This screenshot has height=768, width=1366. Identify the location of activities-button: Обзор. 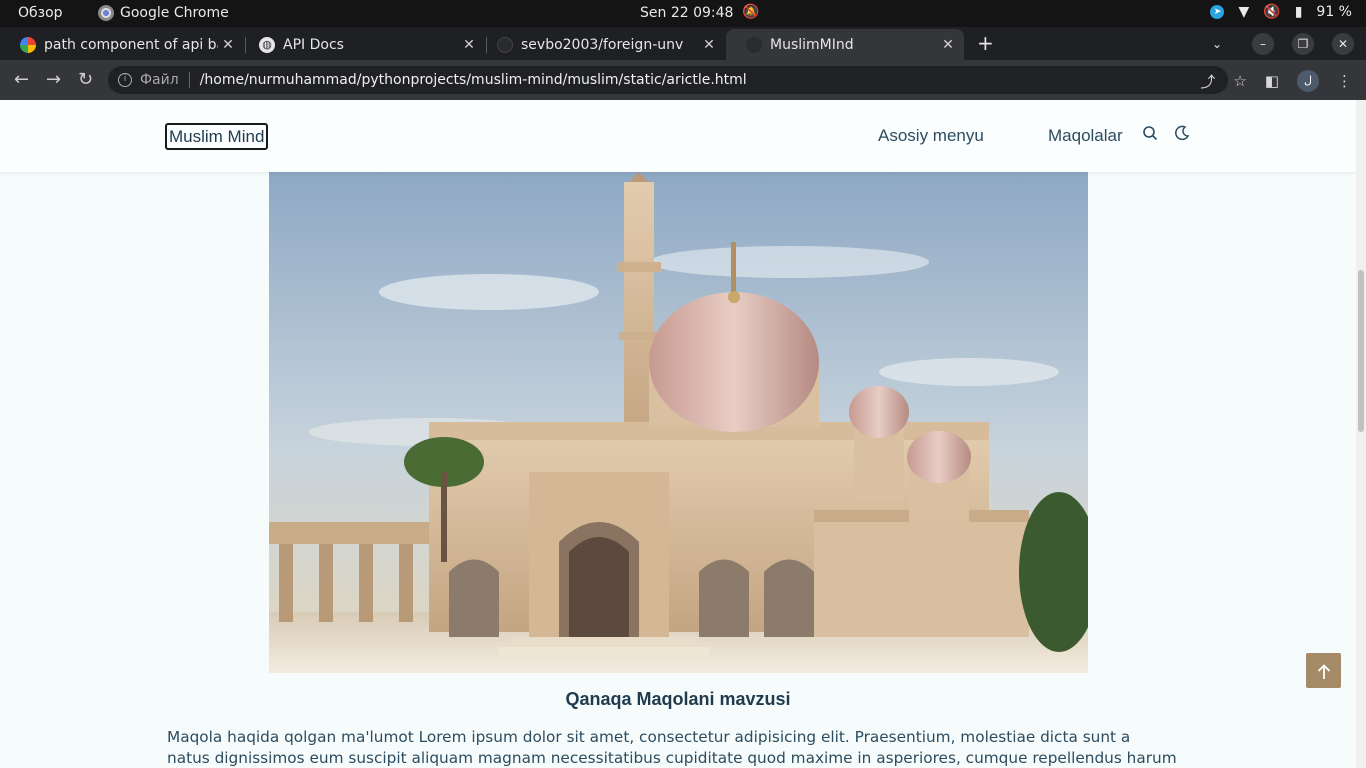
(40, 13).